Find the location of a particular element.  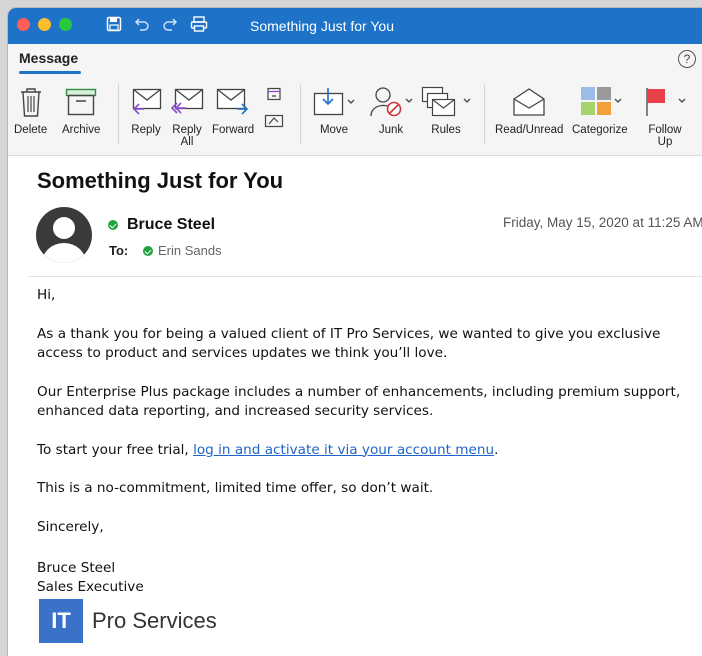

reply-button: Reply is located at coordinates (146, 109).